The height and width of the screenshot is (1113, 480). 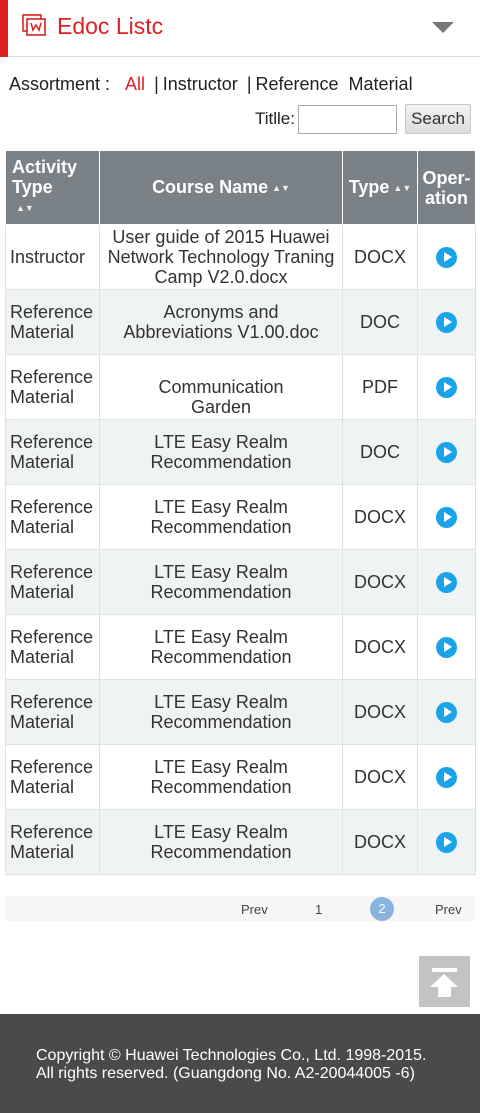 What do you see at coordinates (334, 84) in the screenshot?
I see `filter-reference-material: Reference Material` at bounding box center [334, 84].